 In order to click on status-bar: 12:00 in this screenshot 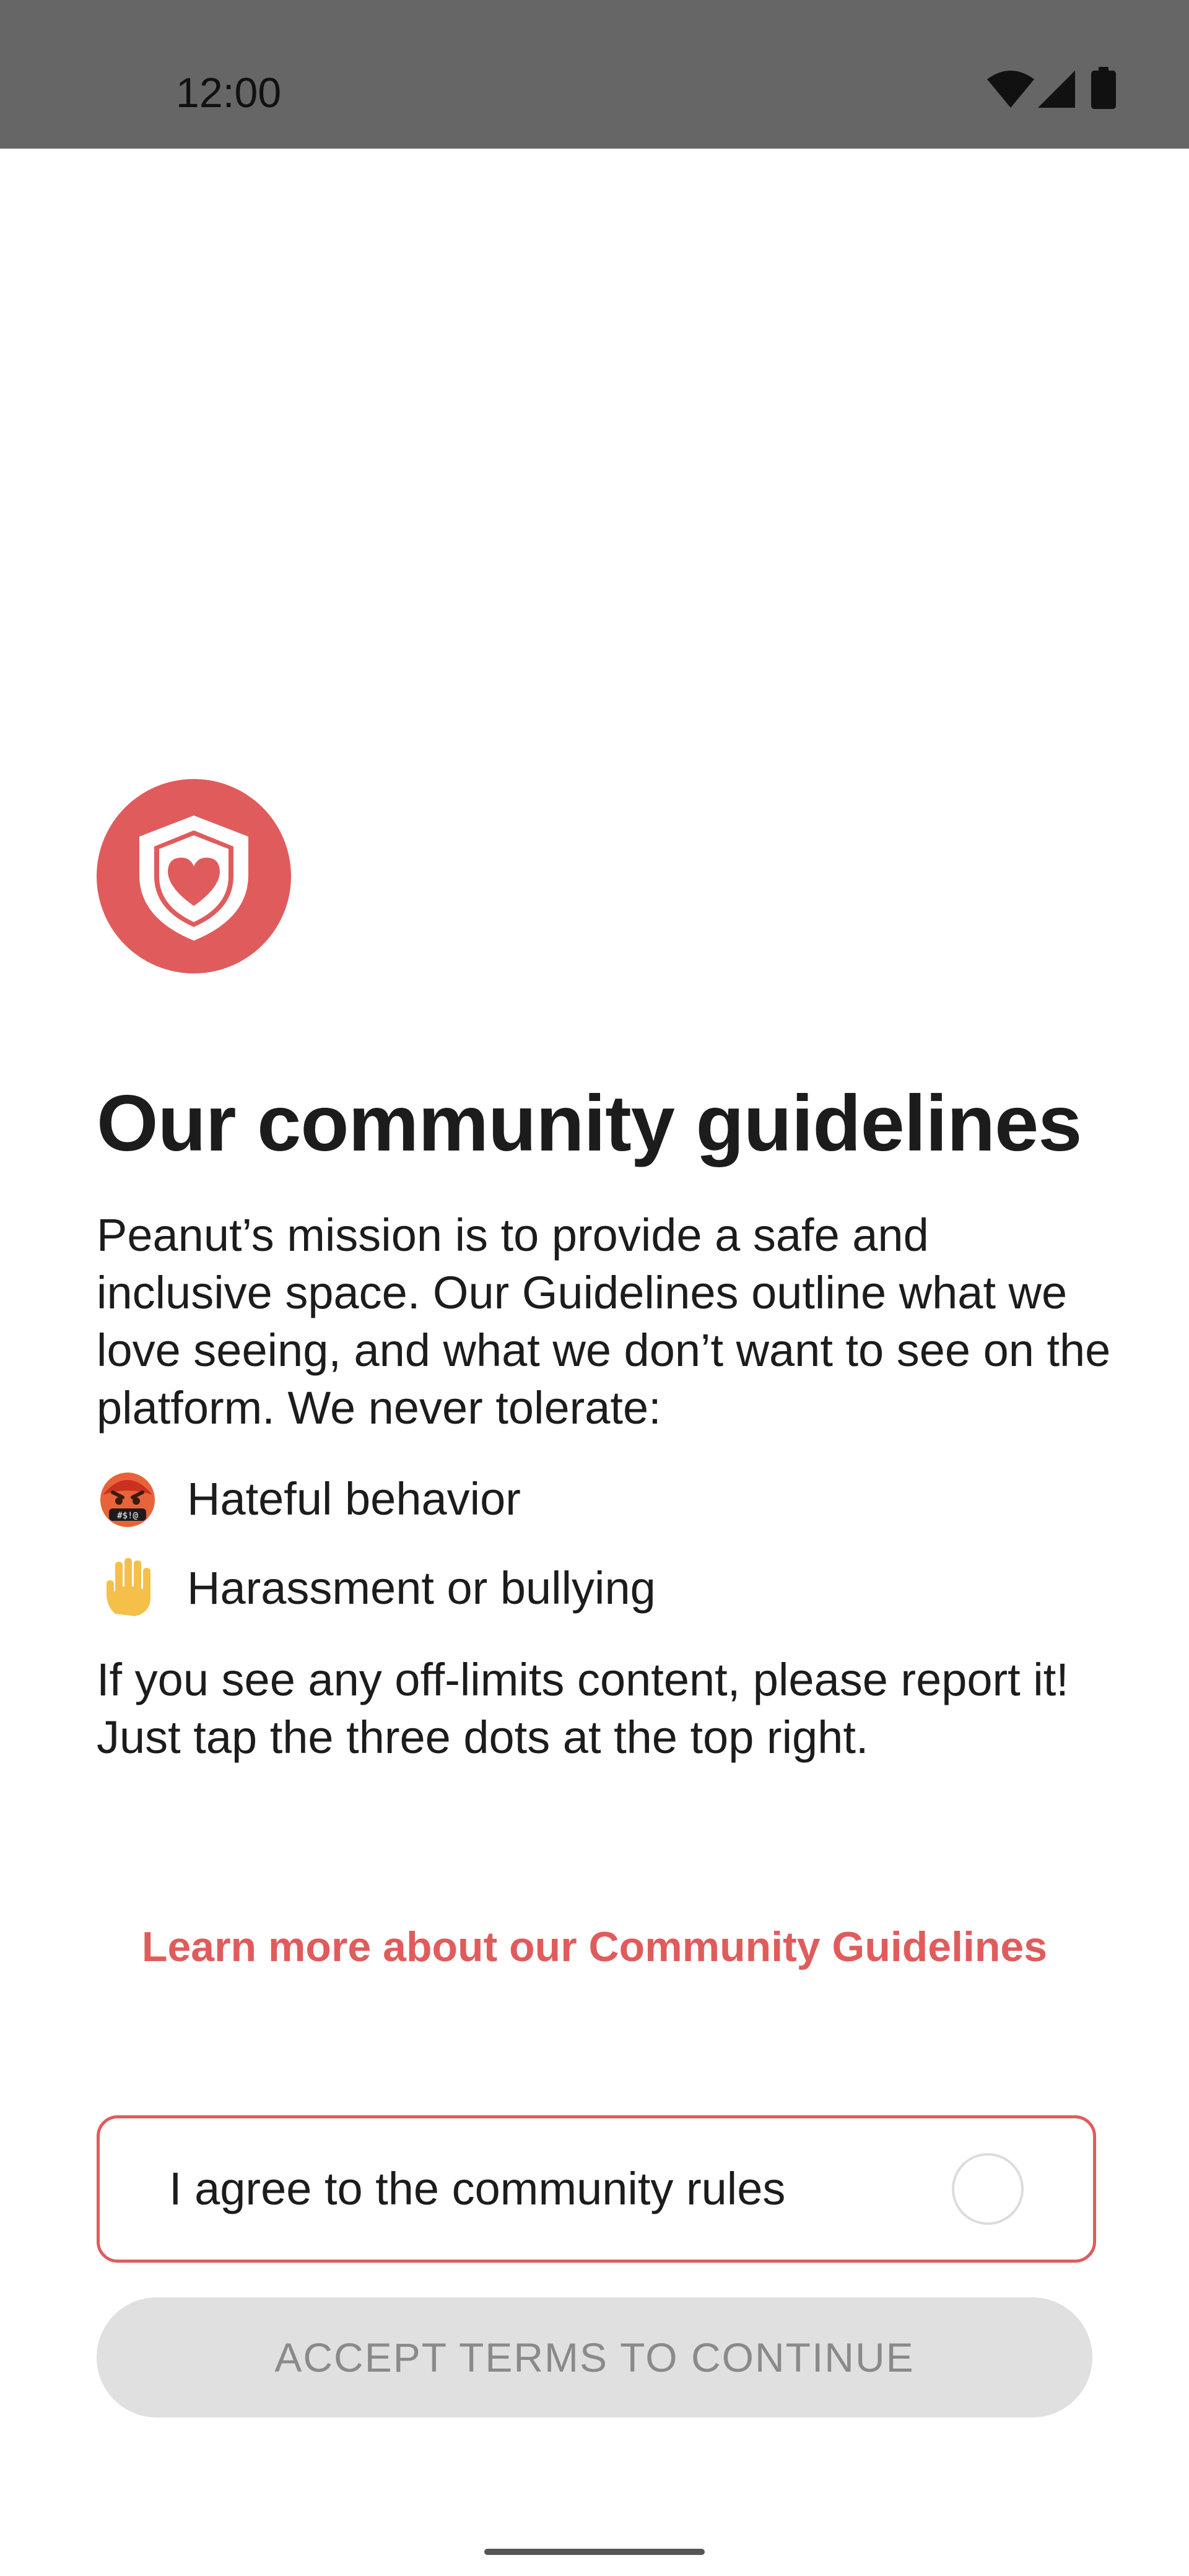, I will do `click(594, 74)`.